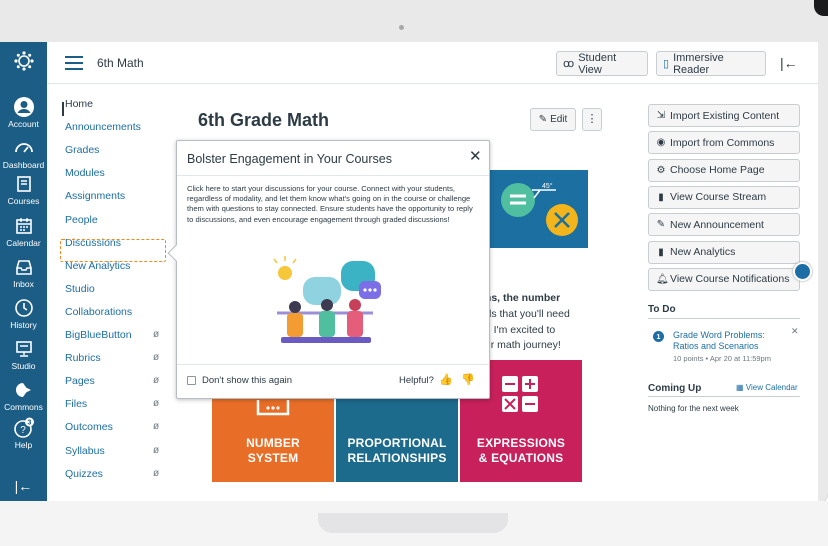  Describe the element at coordinates (724, 115) in the screenshot. I see `sidebar-button-import-existing-content: ⇲ Import Existing Content` at that location.